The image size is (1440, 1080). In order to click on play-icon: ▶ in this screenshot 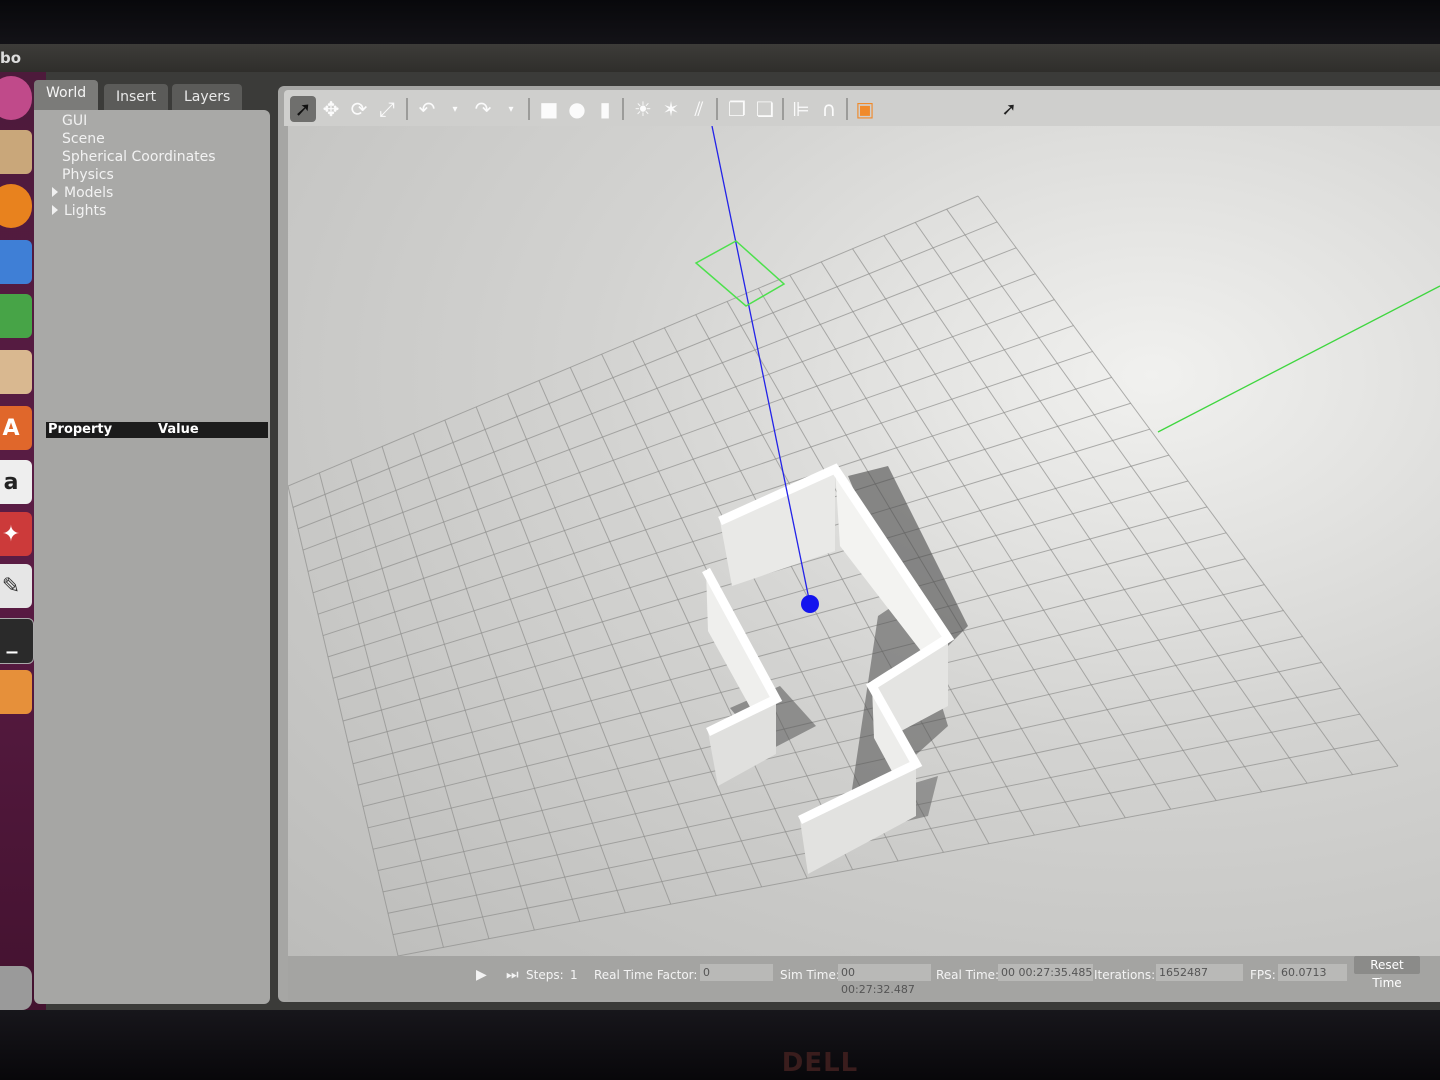, I will do `click(481, 975)`.